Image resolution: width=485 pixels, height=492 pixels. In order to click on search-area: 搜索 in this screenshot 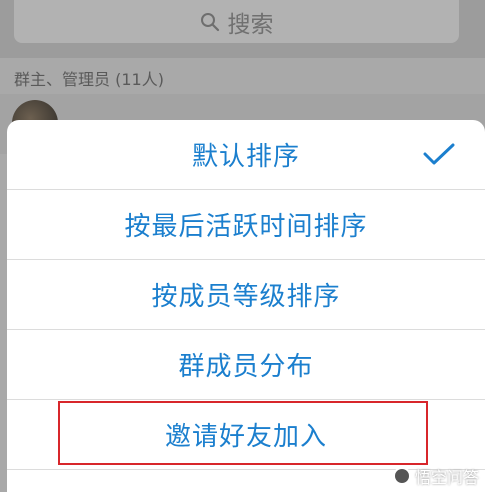, I will do `click(242, 29)`.